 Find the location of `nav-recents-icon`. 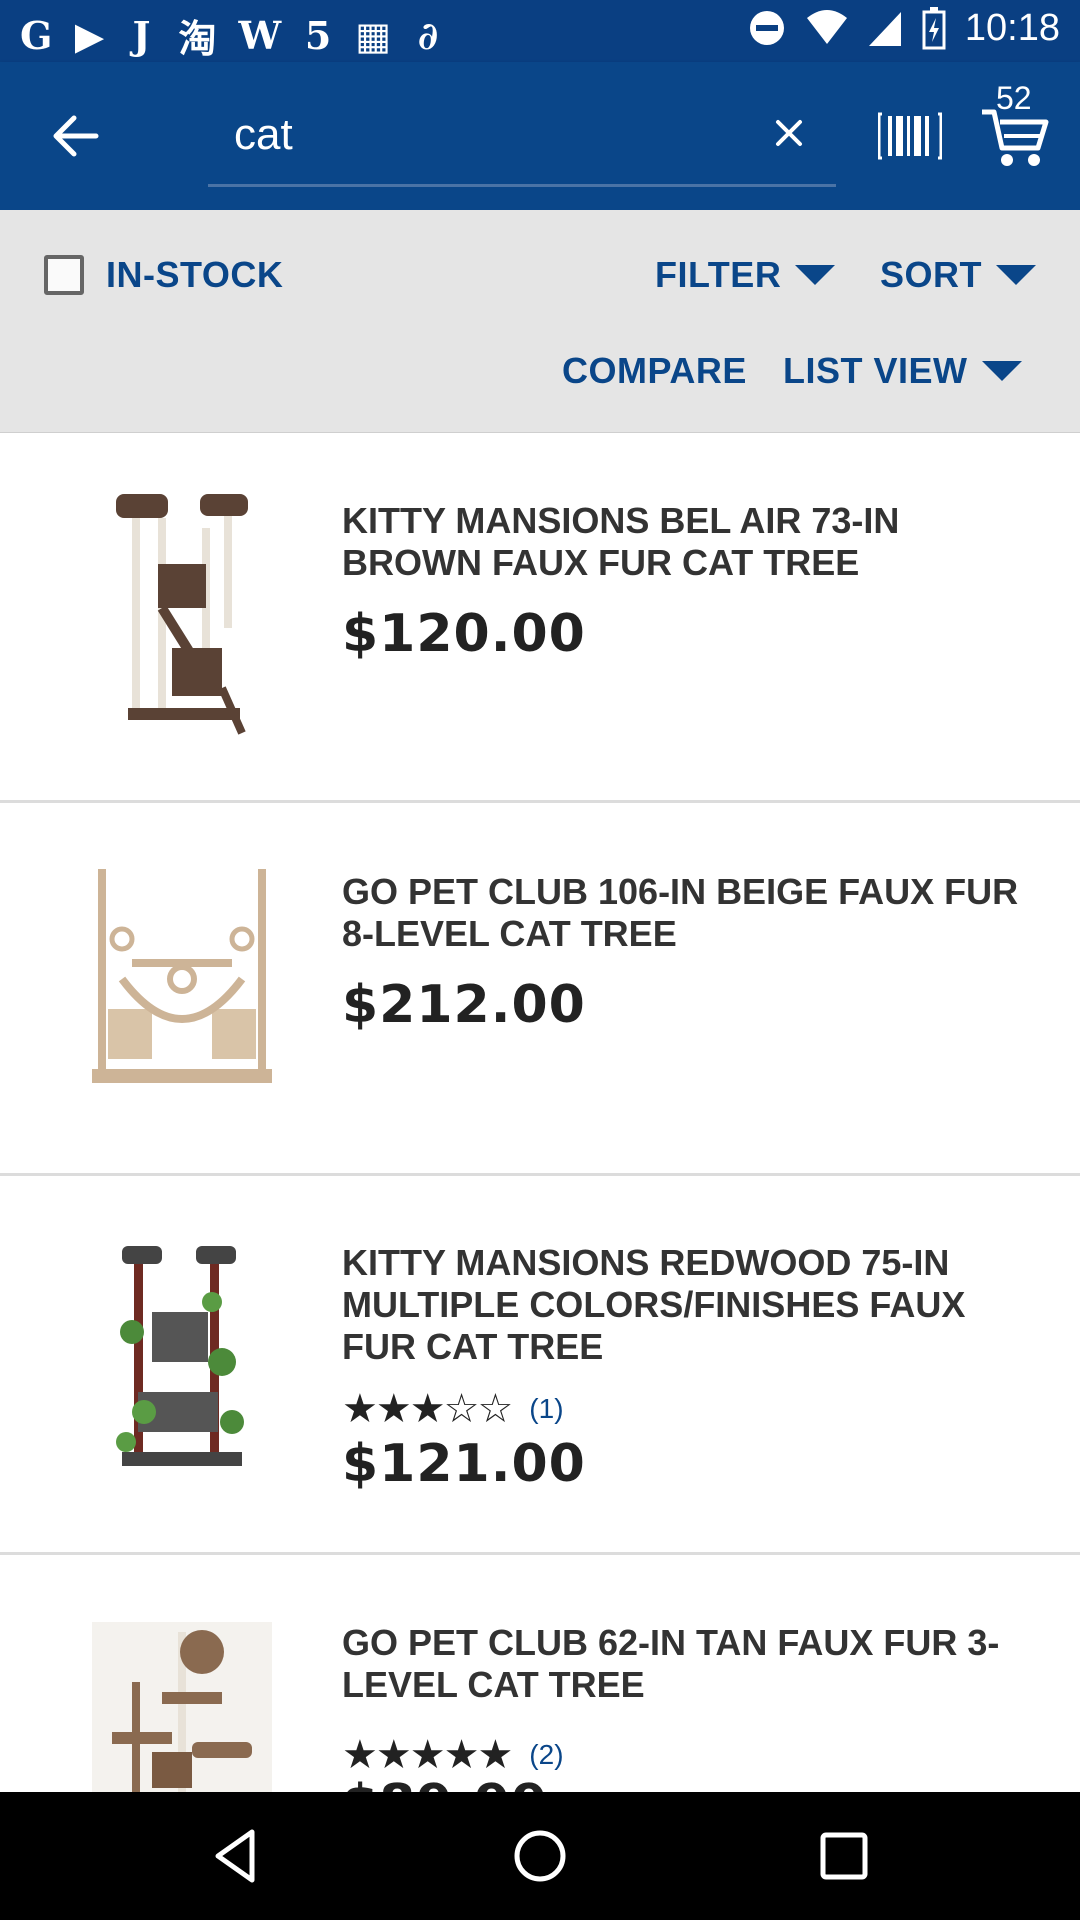

nav-recents-icon is located at coordinates (844, 1856).